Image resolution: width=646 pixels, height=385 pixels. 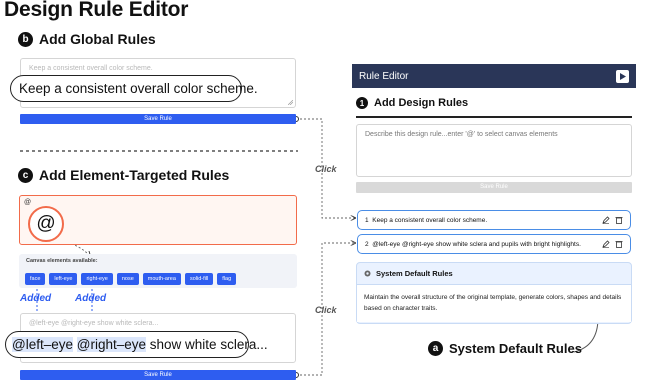 I want to click on element-save-rule-button: Save Rule, so click(x=158, y=375).